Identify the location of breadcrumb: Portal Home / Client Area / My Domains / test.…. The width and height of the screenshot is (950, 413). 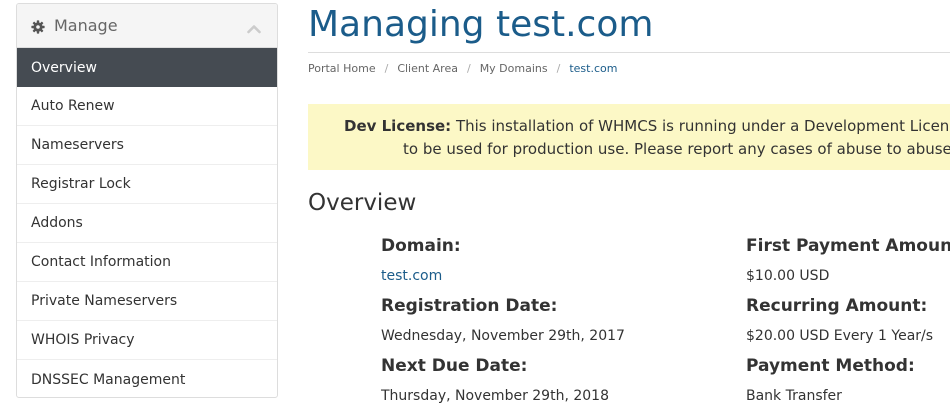
(462, 68).